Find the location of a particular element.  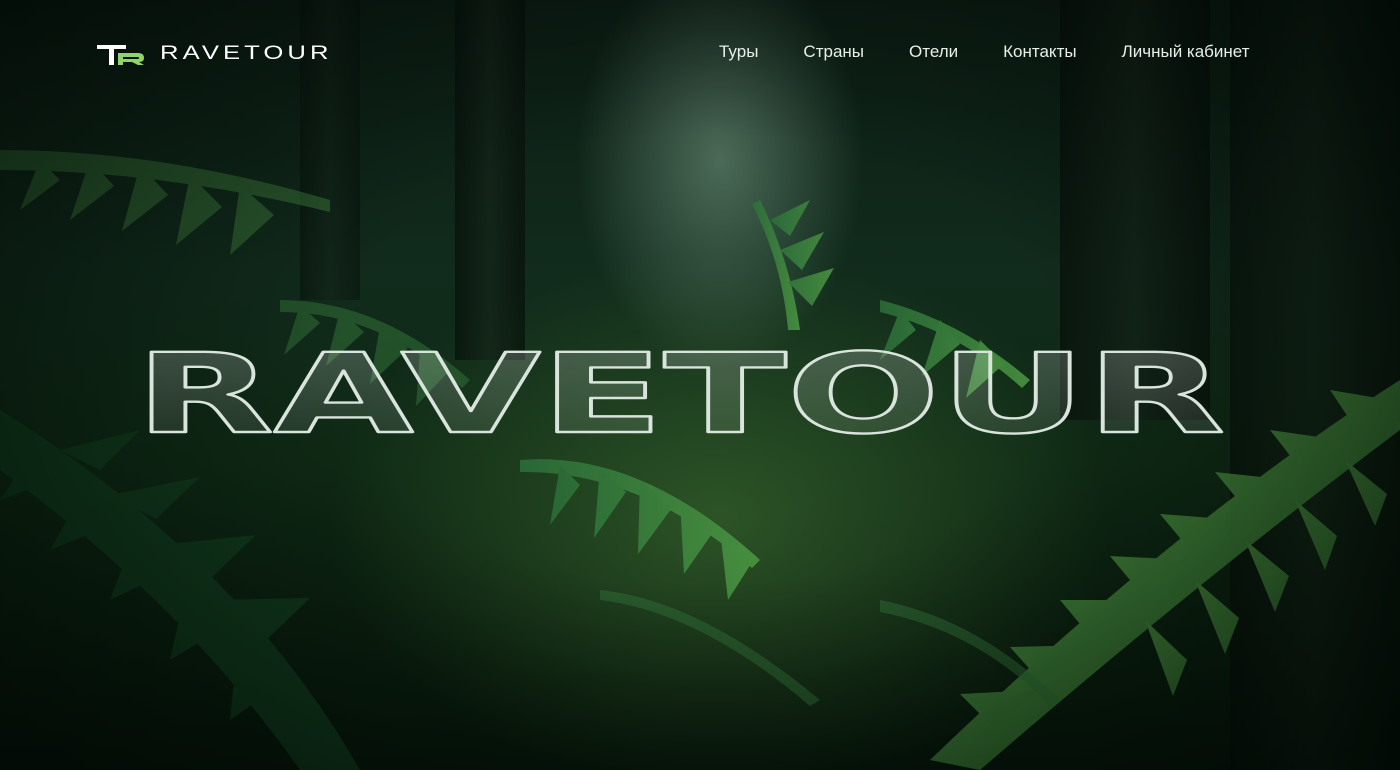

hero-title-text: RAVETOUR is located at coordinates (680, 396).